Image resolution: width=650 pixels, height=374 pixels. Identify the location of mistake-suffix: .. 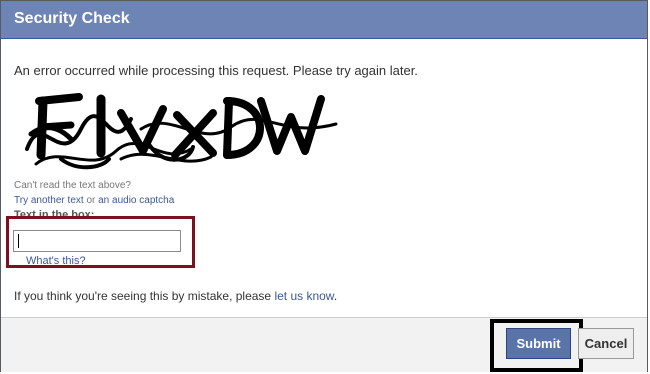
(335, 296).